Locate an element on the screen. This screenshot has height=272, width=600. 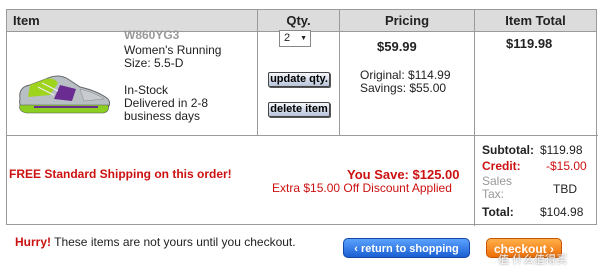
header-pricing: Pricing is located at coordinates (407, 21).